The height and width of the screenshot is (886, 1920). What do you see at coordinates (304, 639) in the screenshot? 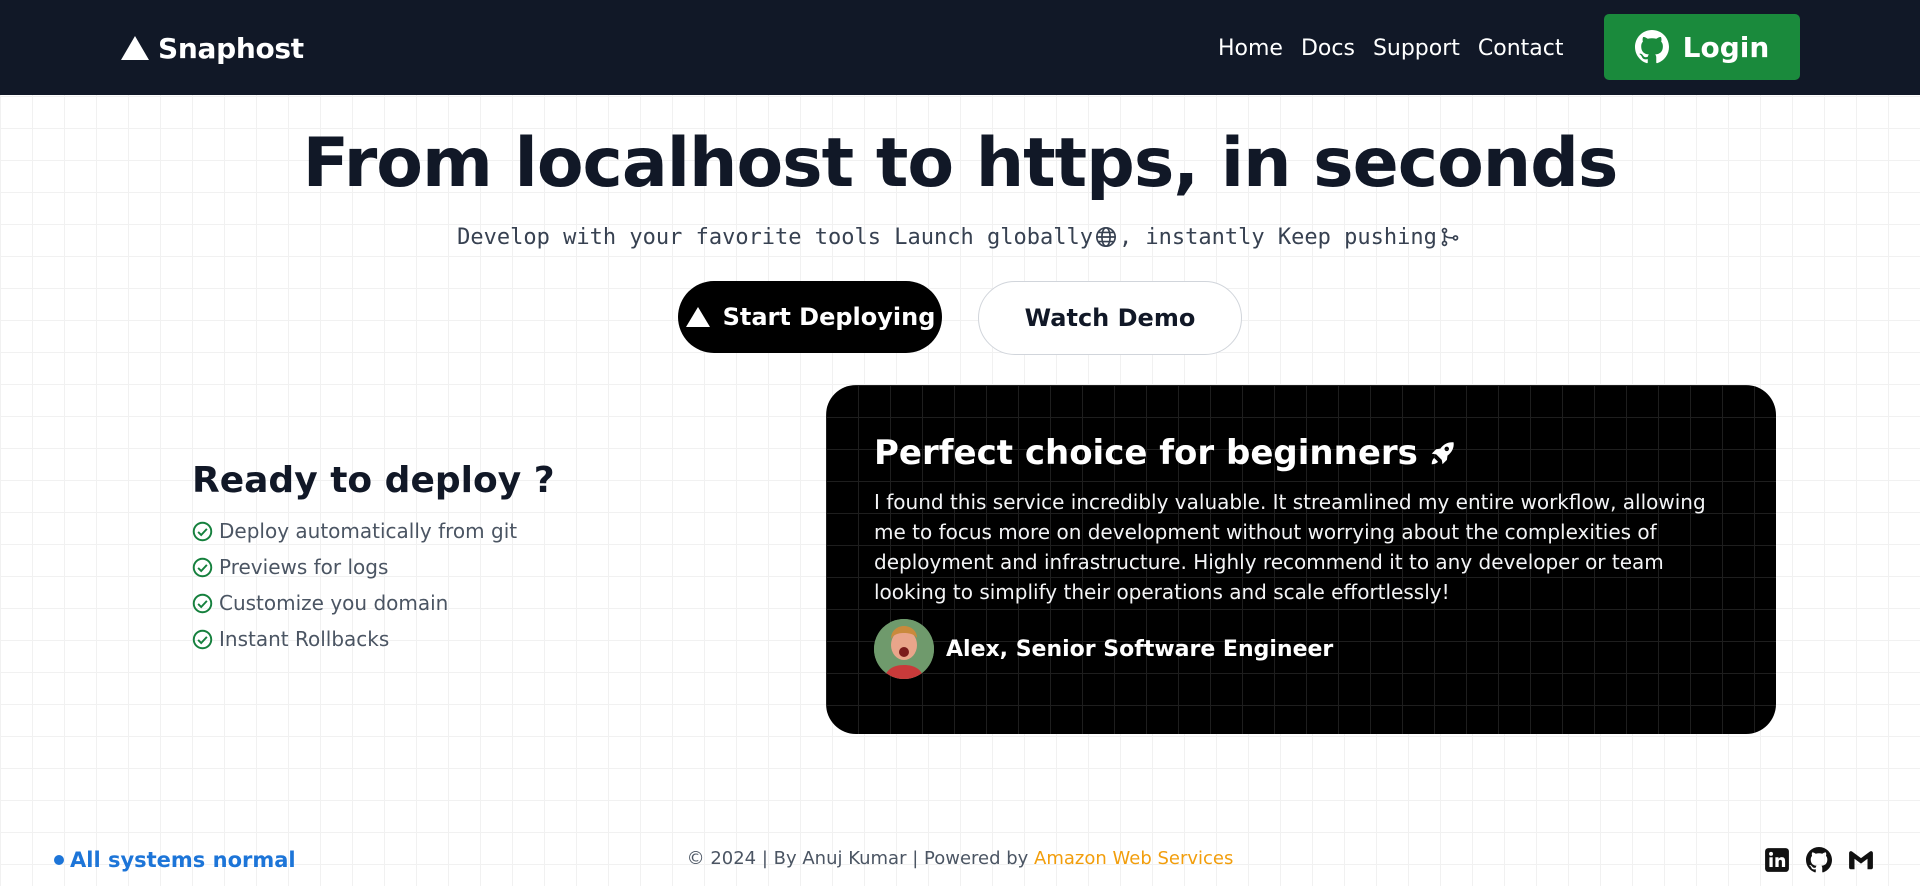
I see `feature-label: Instant Rollbacks` at bounding box center [304, 639].